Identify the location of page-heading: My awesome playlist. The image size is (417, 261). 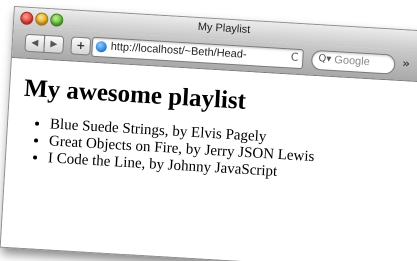
(135, 94).